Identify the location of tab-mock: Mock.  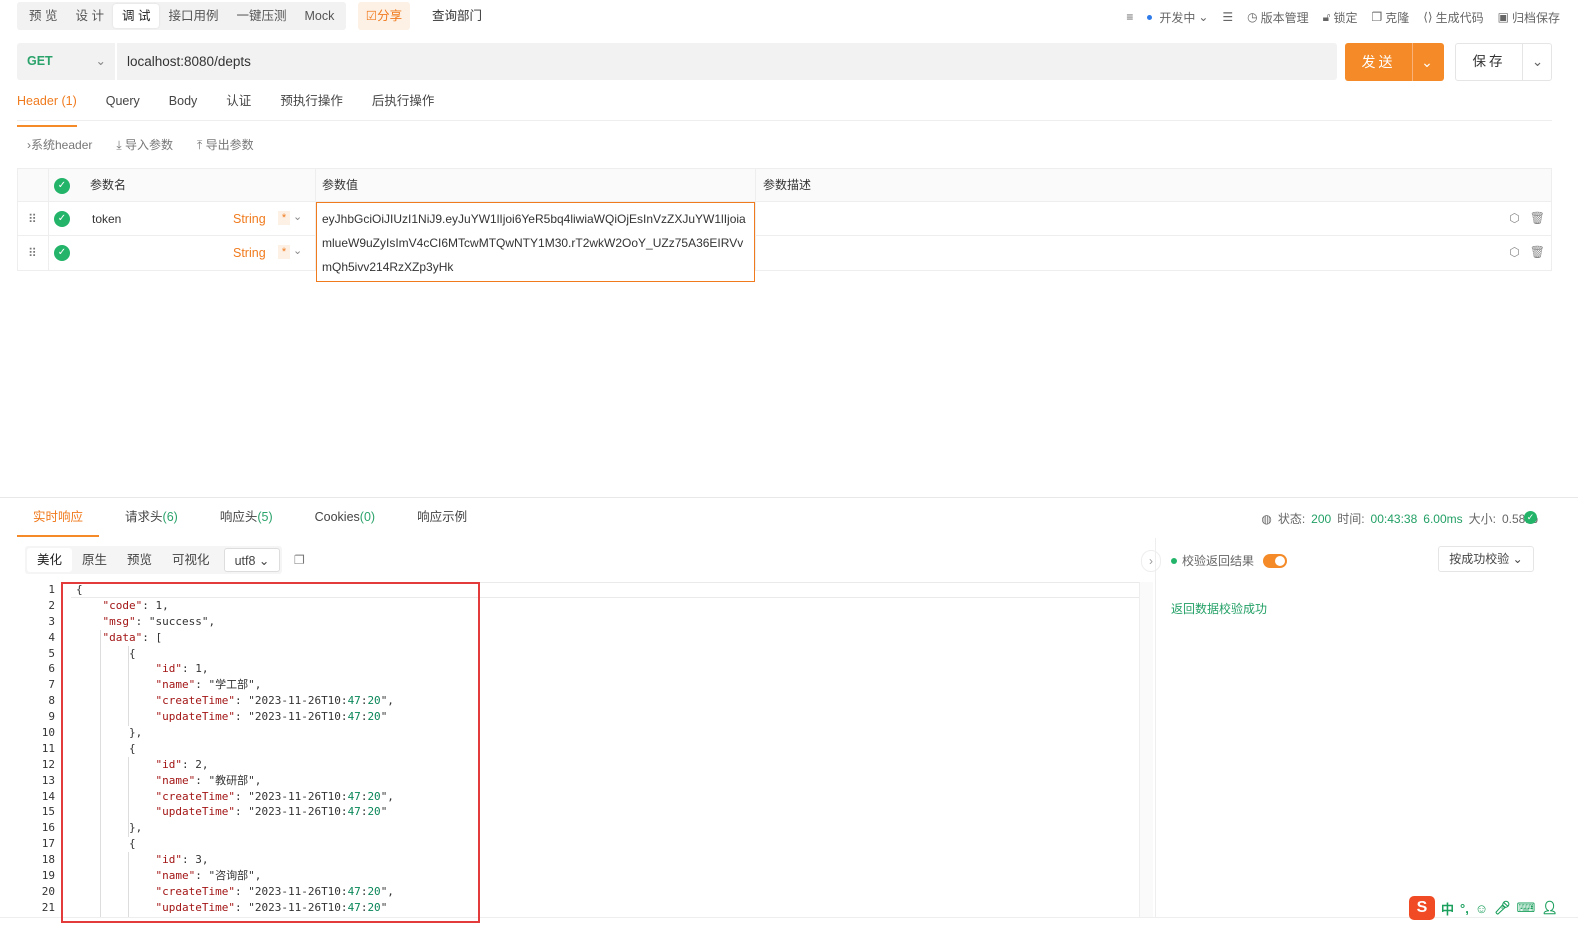
(319, 16).